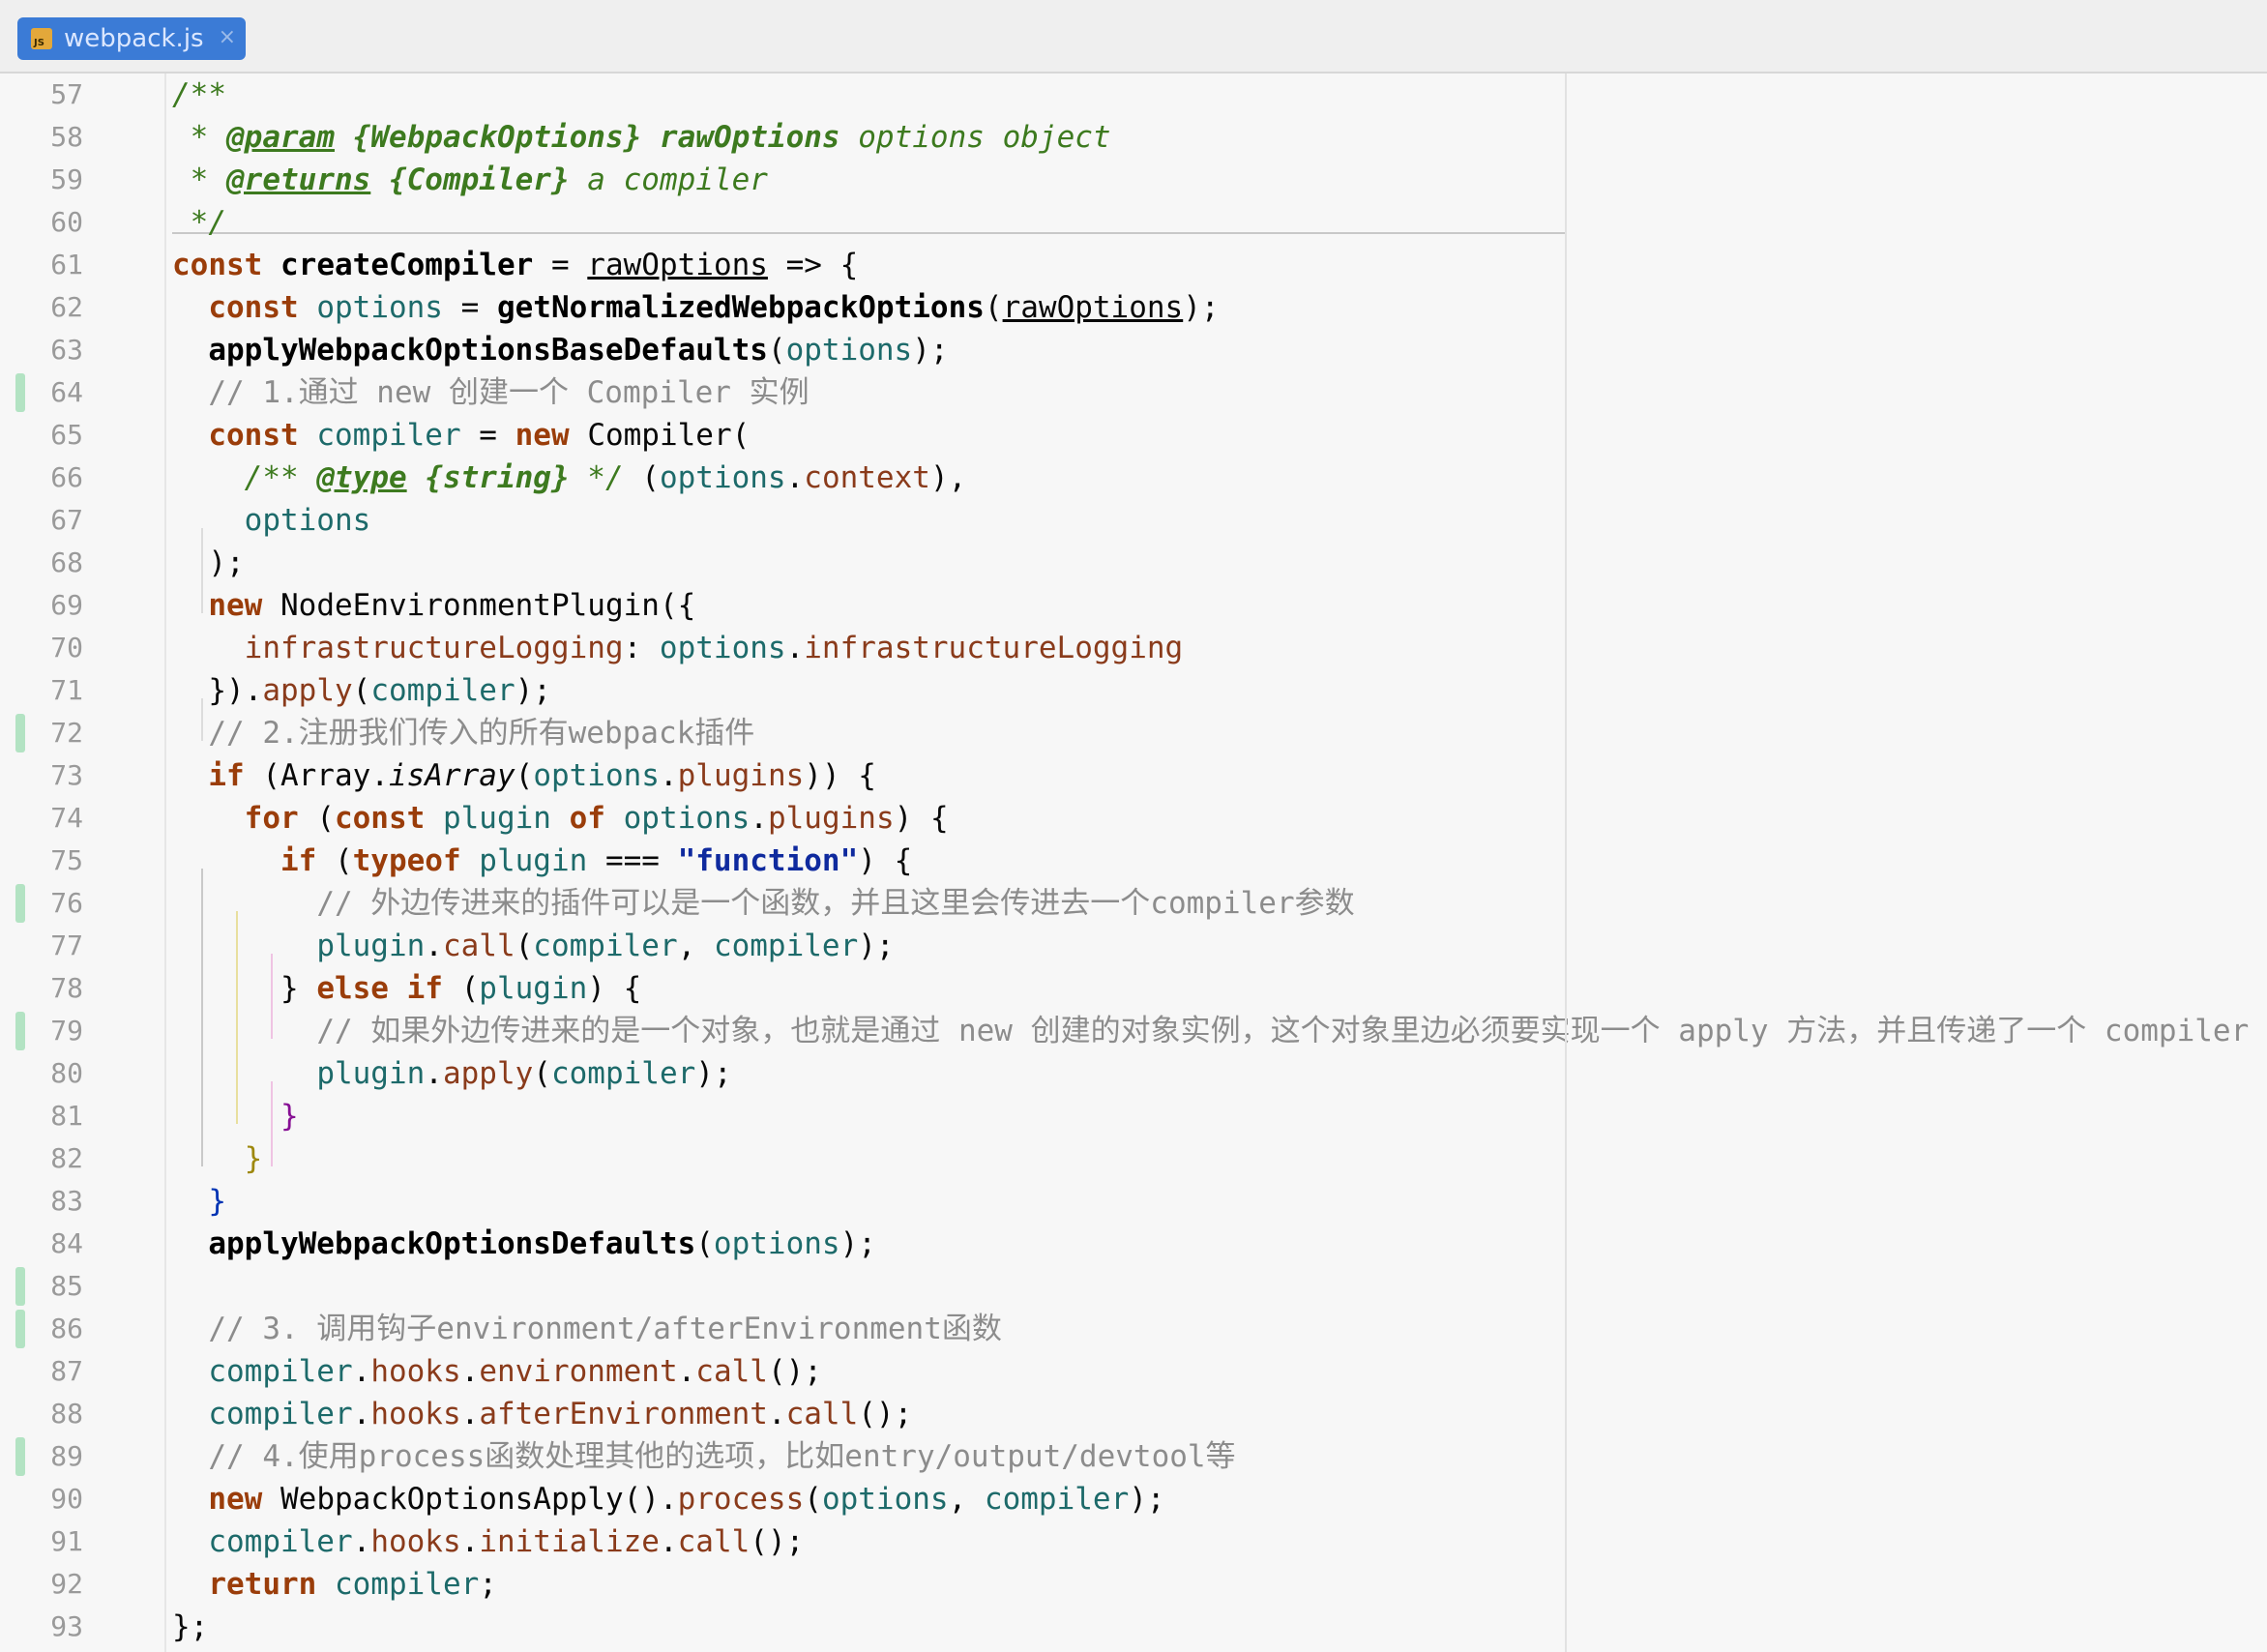  Describe the element at coordinates (515, 1371) in the screenshot. I see `code-line-87: compiler.hooks.environment.call();` at that location.